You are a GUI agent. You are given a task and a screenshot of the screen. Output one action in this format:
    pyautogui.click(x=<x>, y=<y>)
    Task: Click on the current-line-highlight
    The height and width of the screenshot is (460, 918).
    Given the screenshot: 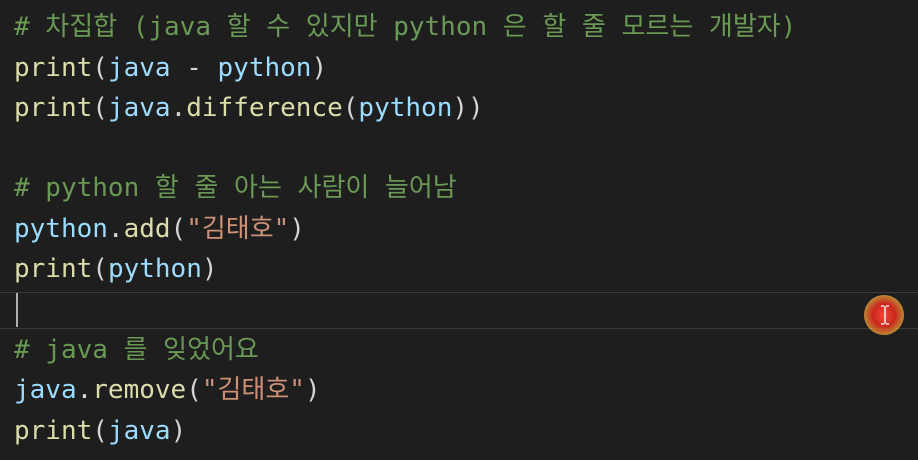 What is the action you would take?
    pyautogui.click(x=459, y=310)
    